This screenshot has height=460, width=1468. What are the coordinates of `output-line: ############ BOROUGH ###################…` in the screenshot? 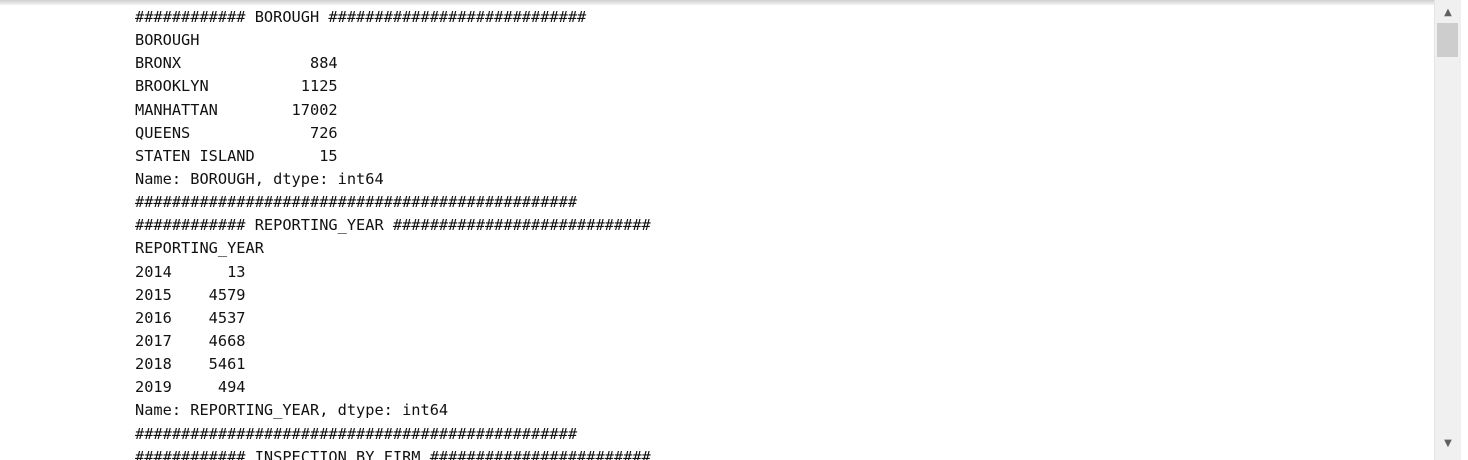 It's located at (361, 17).